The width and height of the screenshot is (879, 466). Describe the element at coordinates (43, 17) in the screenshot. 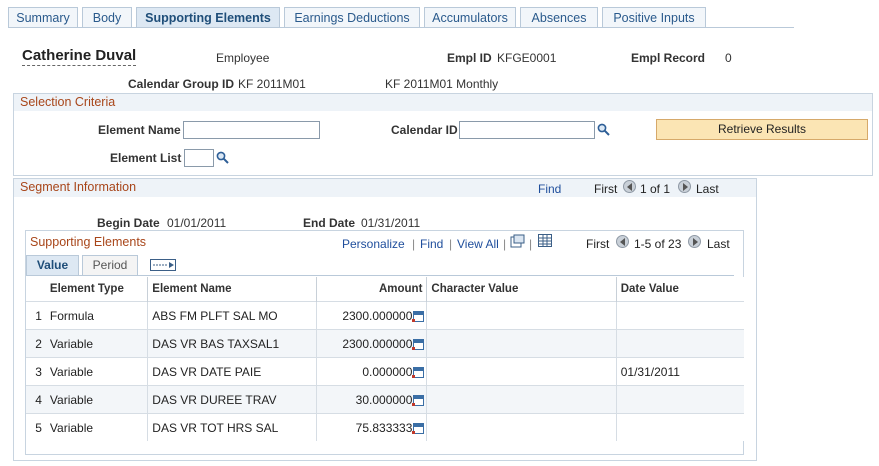

I see `tab-summary: Summary` at that location.